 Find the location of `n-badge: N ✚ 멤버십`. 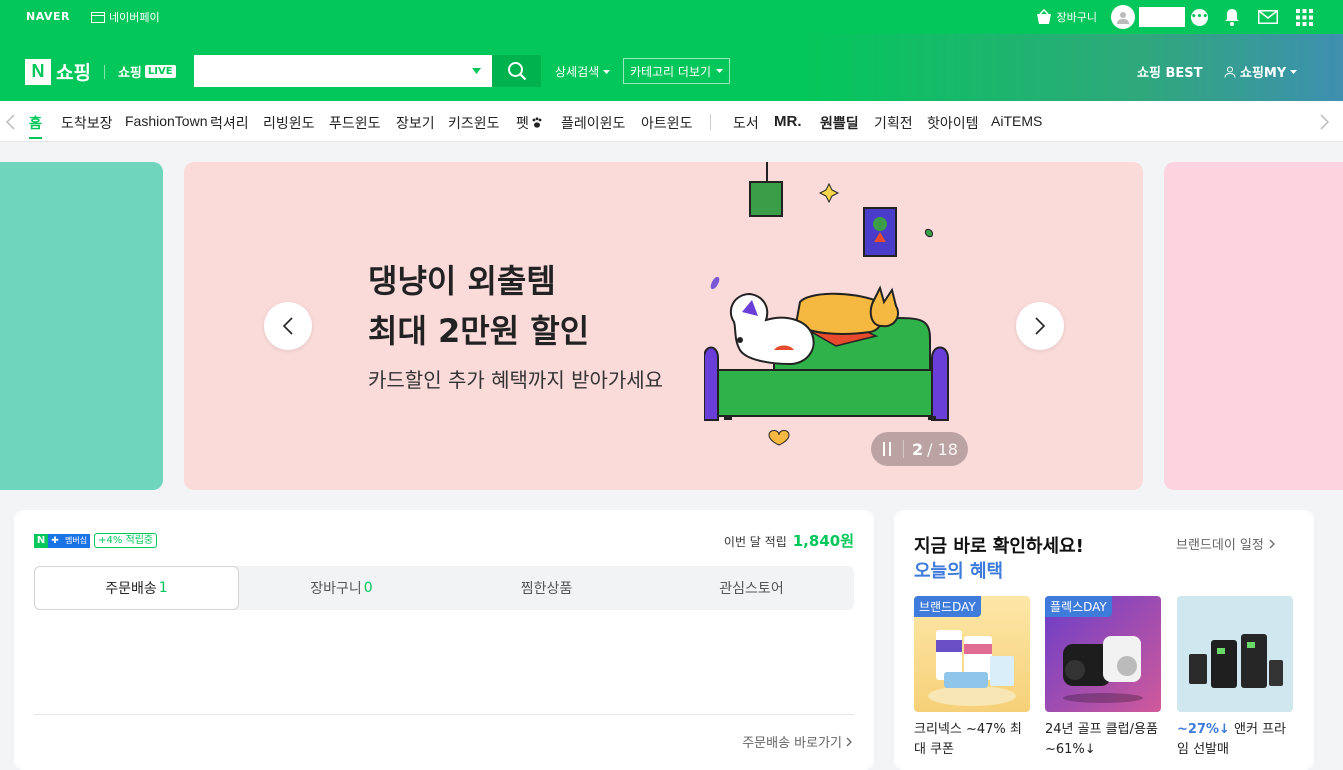

n-badge: N ✚ 멤버십 is located at coordinates (62, 540).